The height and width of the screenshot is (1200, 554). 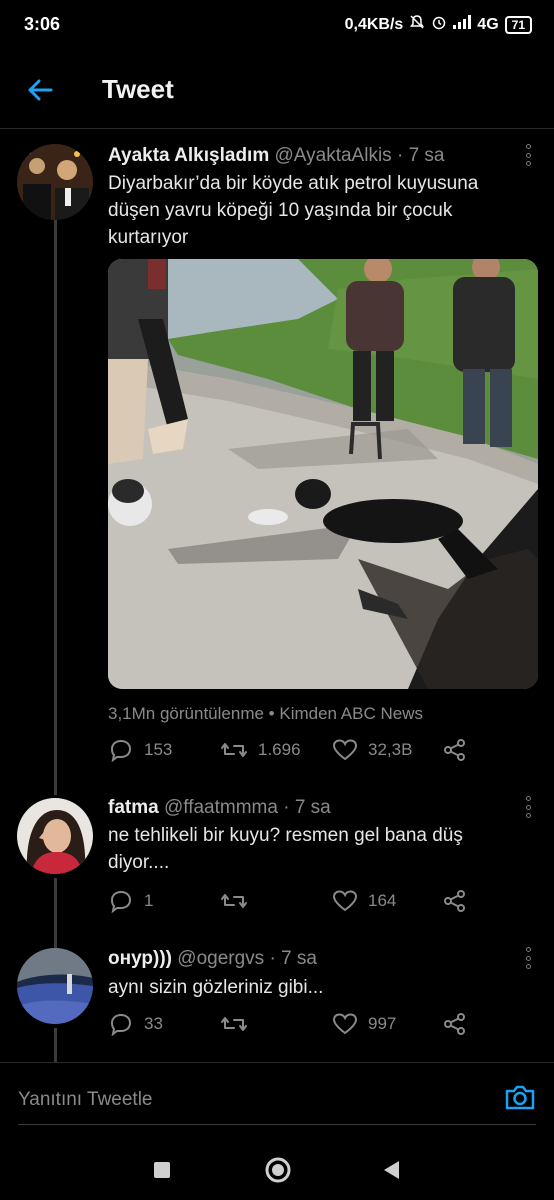 I want to click on net-speed: 0,4KB/s, so click(x=374, y=24).